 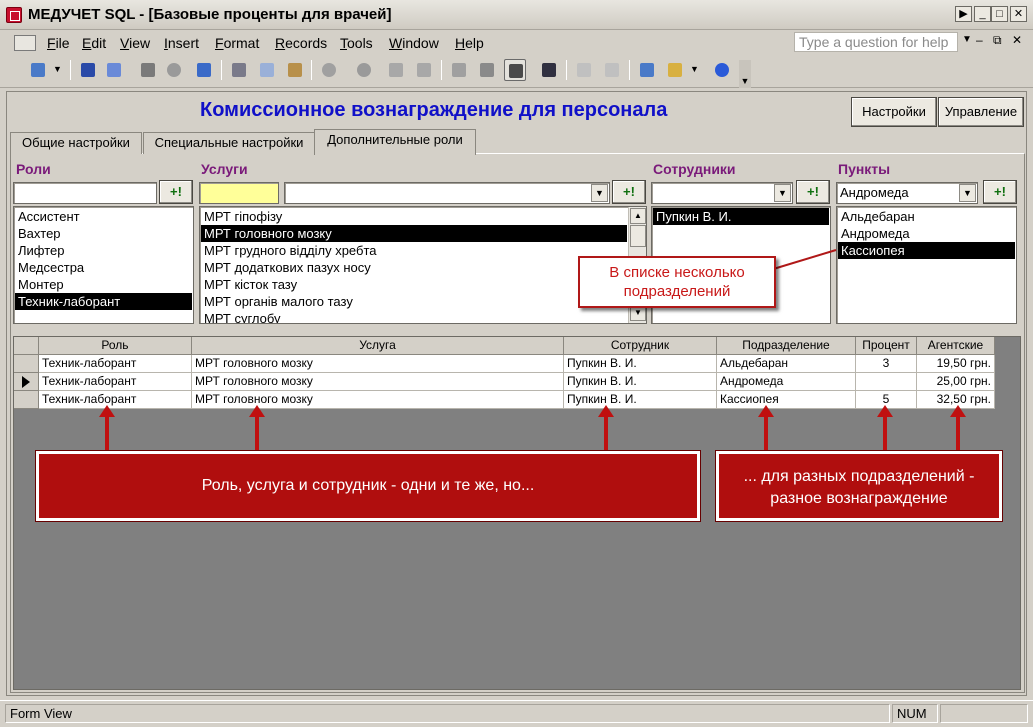 What do you see at coordinates (967, 39) in the screenshot?
I see `help-dropdown-icon: ▼` at bounding box center [967, 39].